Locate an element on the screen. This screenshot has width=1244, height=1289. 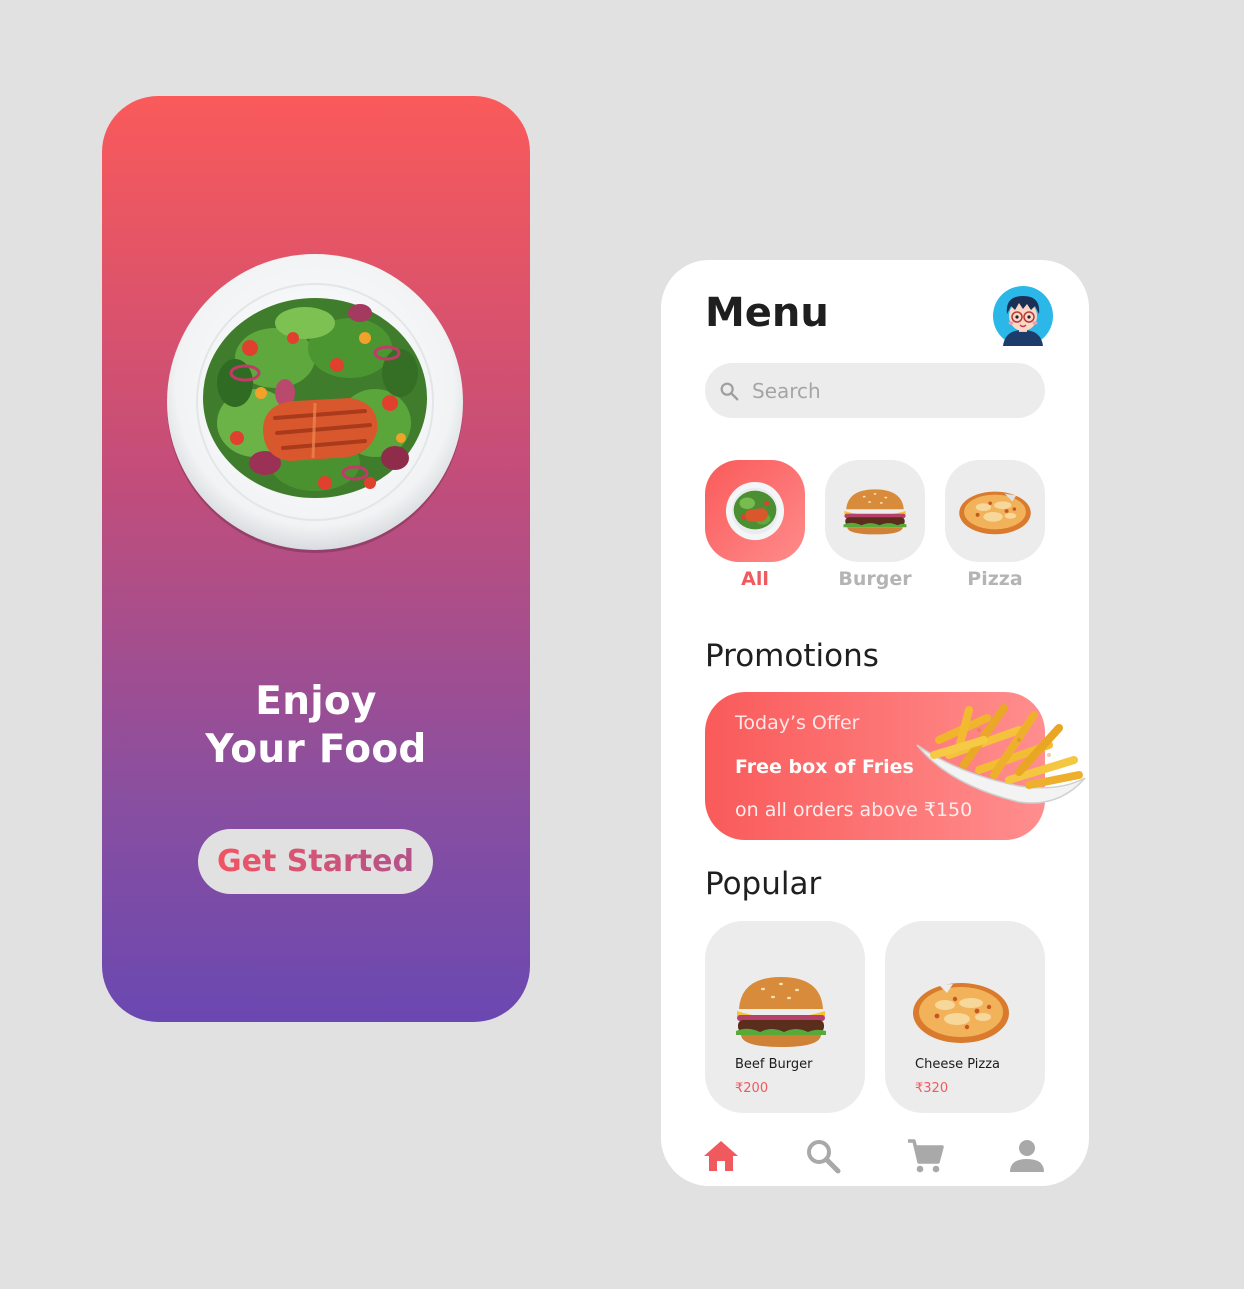
avatar-boy-glasses-icon is located at coordinates (1023, 316).